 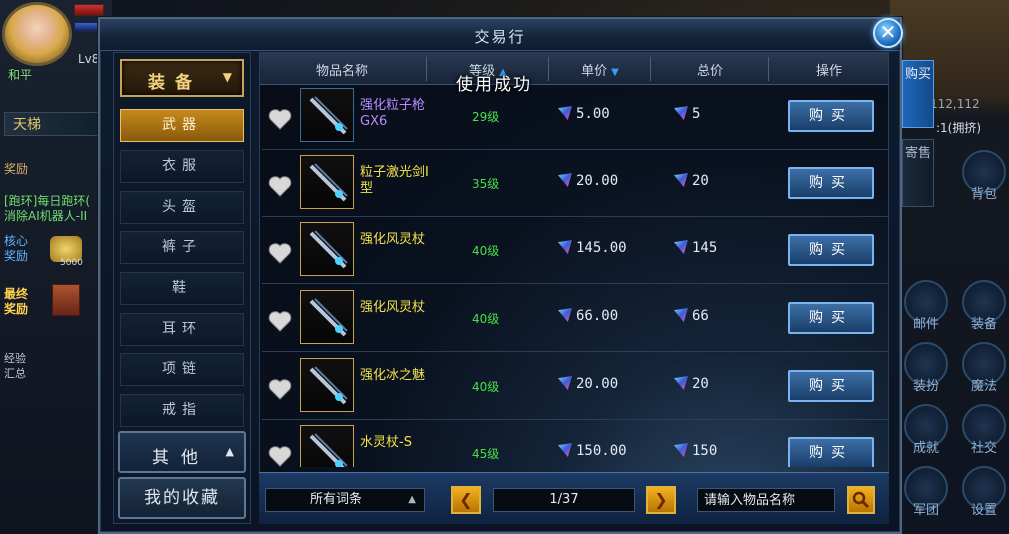 I want to click on chevron-down-icon: ▼, so click(x=227, y=77).